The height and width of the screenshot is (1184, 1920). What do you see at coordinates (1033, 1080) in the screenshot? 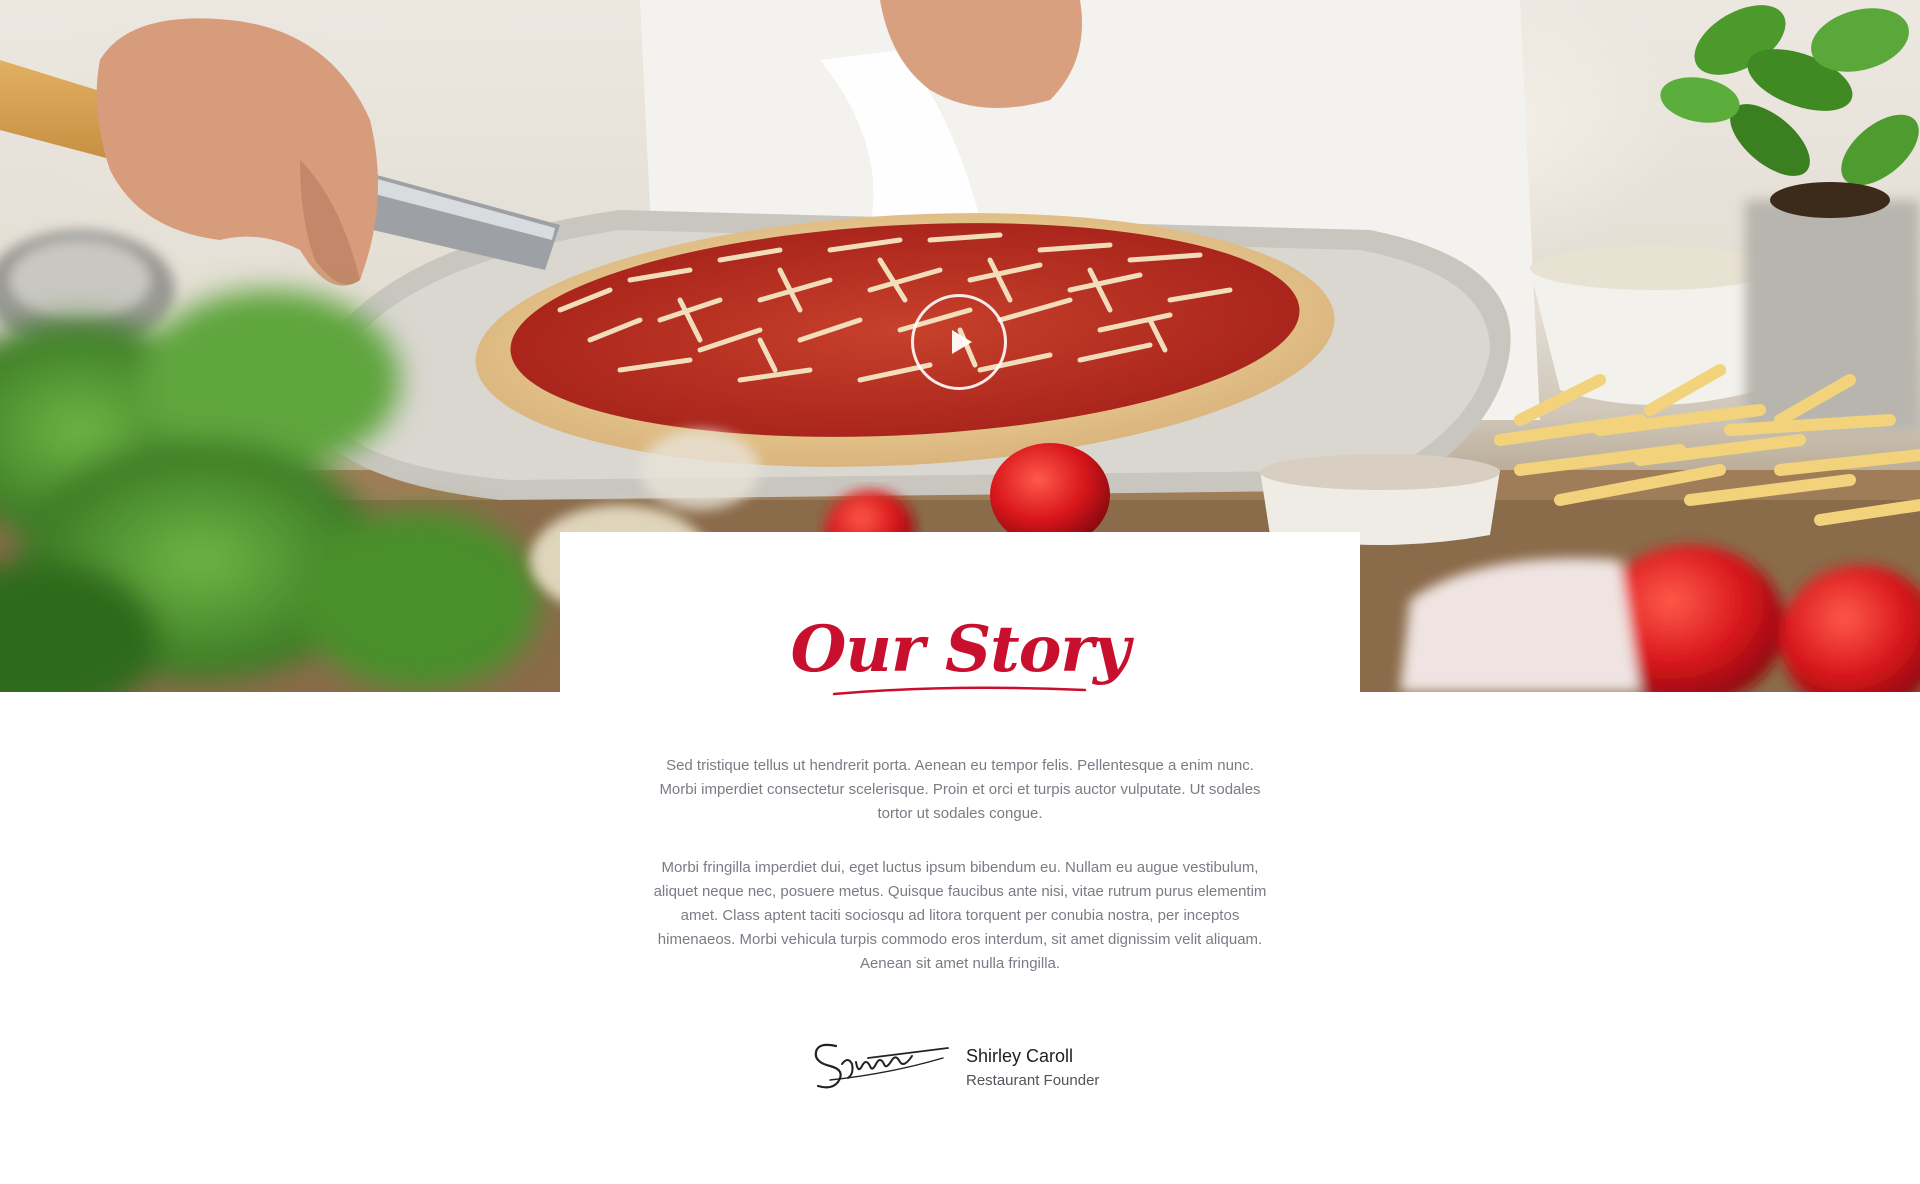
I see `founder-role: Restaurant Founder` at bounding box center [1033, 1080].